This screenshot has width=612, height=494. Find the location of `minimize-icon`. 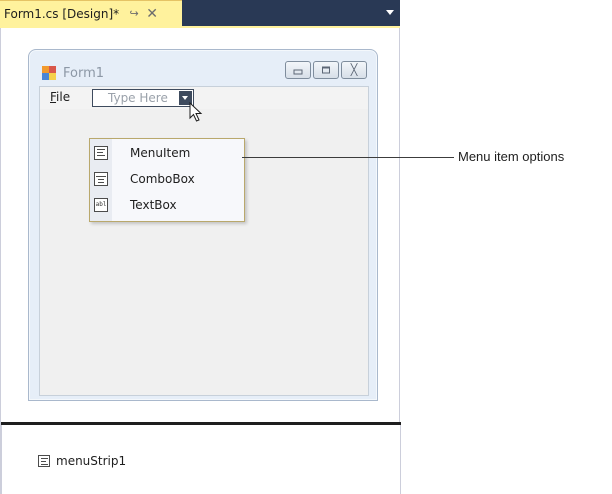

minimize-icon is located at coordinates (298, 72).